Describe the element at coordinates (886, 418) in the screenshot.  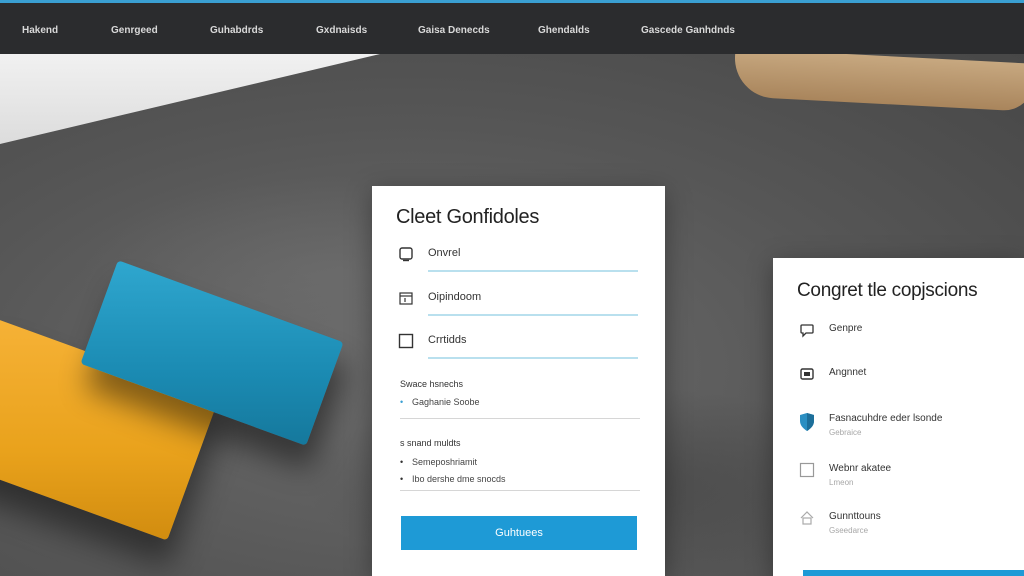
I see `list-item-label: Fasnacuhdre eder lsonde` at that location.